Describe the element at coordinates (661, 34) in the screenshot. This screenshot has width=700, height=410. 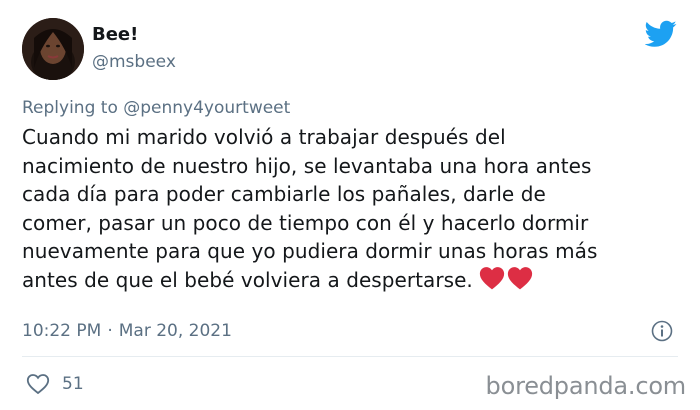
I see `twitter-bird-icon` at that location.